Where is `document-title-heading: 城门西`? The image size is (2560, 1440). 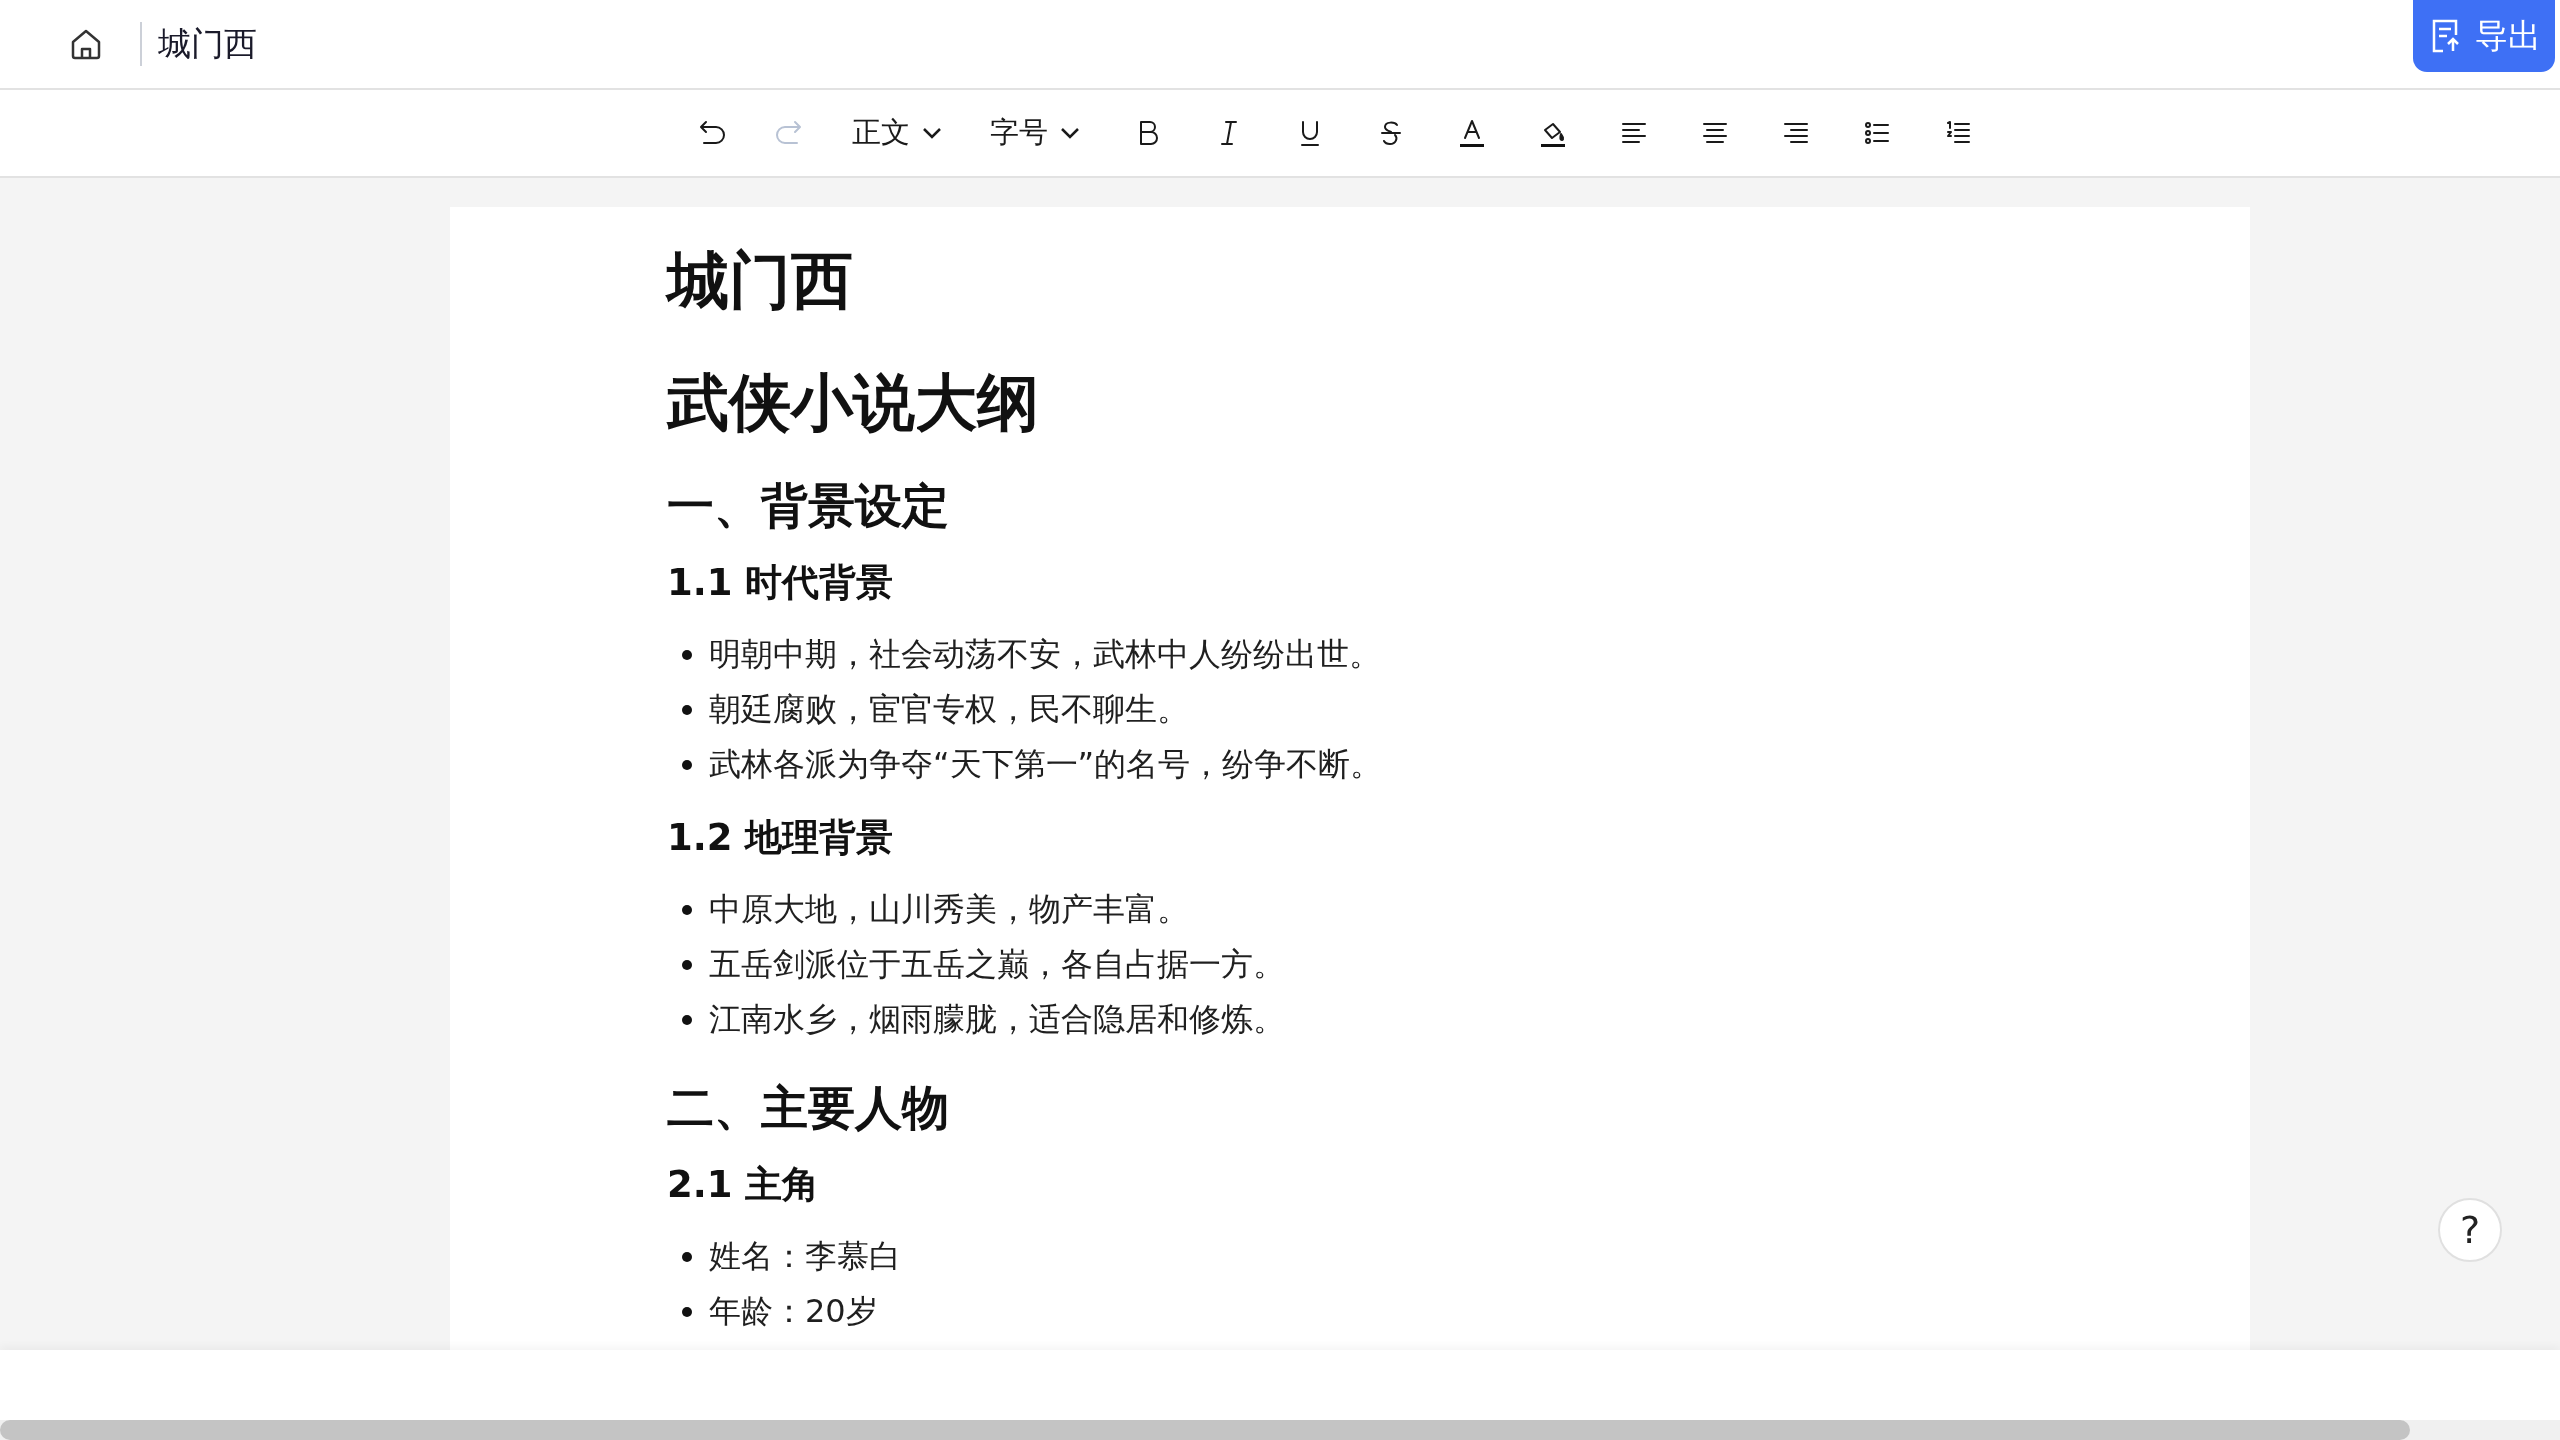 document-title-heading: 城门西 is located at coordinates (760, 281).